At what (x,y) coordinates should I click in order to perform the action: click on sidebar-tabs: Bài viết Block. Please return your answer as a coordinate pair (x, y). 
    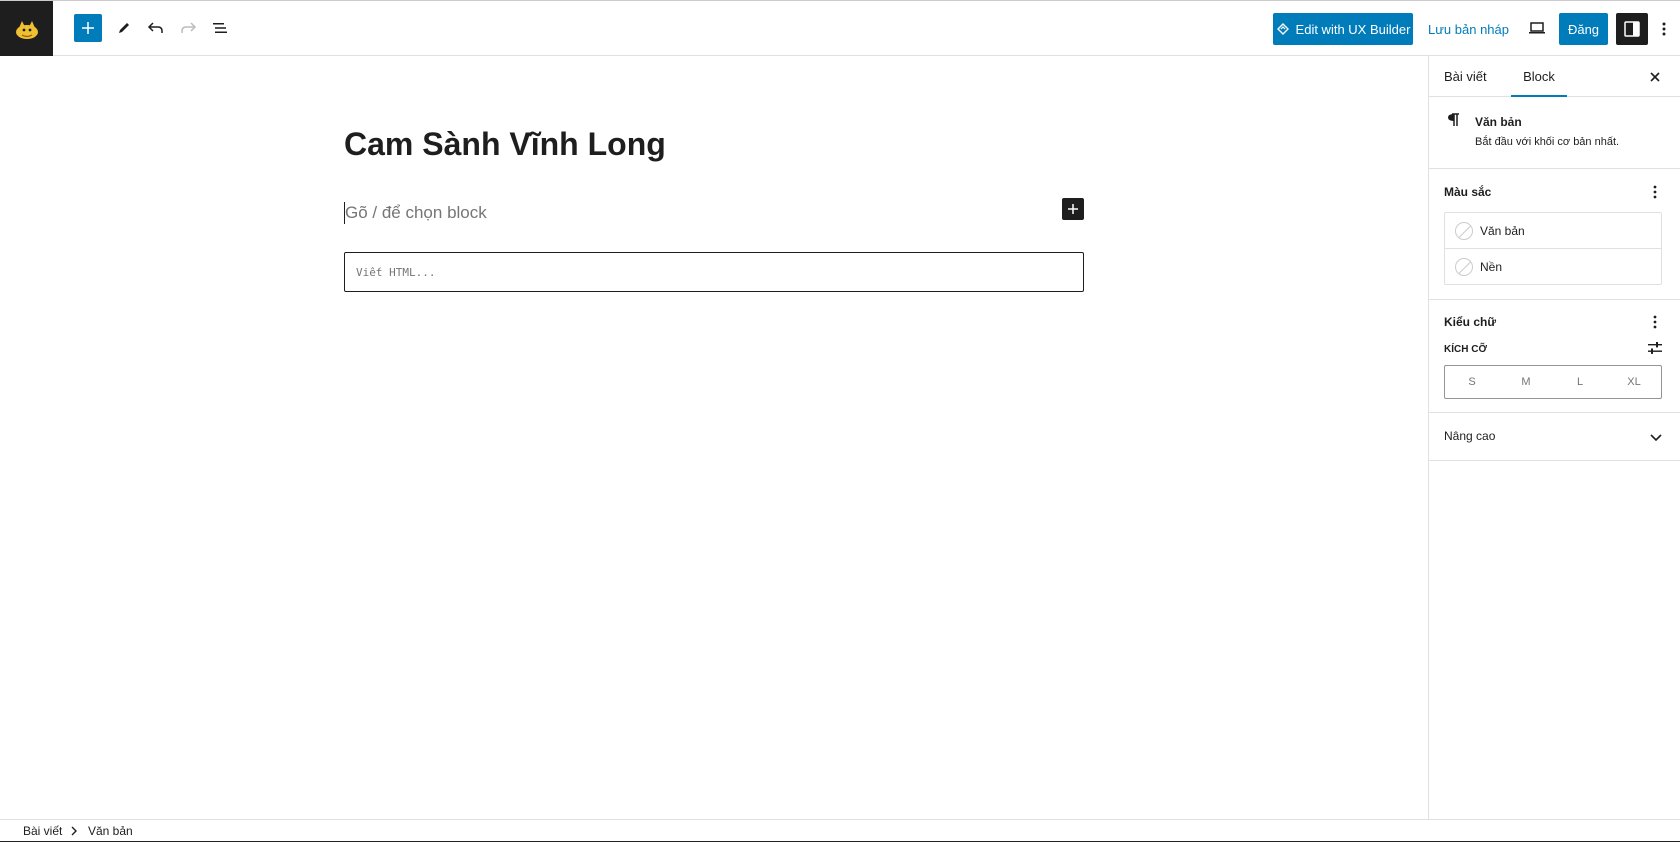
    Looking at the image, I should click on (1554, 76).